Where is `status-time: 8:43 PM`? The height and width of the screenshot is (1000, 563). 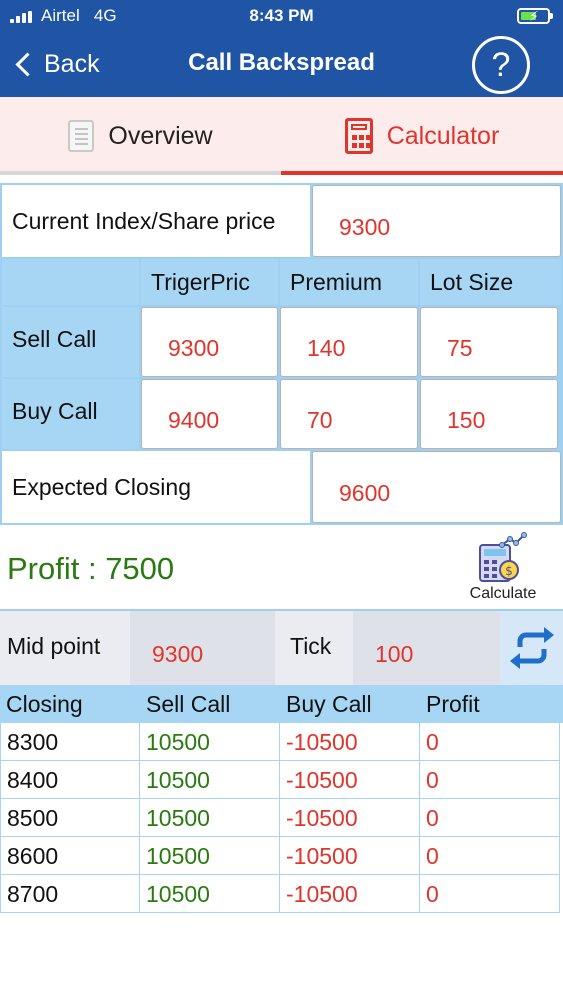 status-time: 8:43 PM is located at coordinates (281, 15).